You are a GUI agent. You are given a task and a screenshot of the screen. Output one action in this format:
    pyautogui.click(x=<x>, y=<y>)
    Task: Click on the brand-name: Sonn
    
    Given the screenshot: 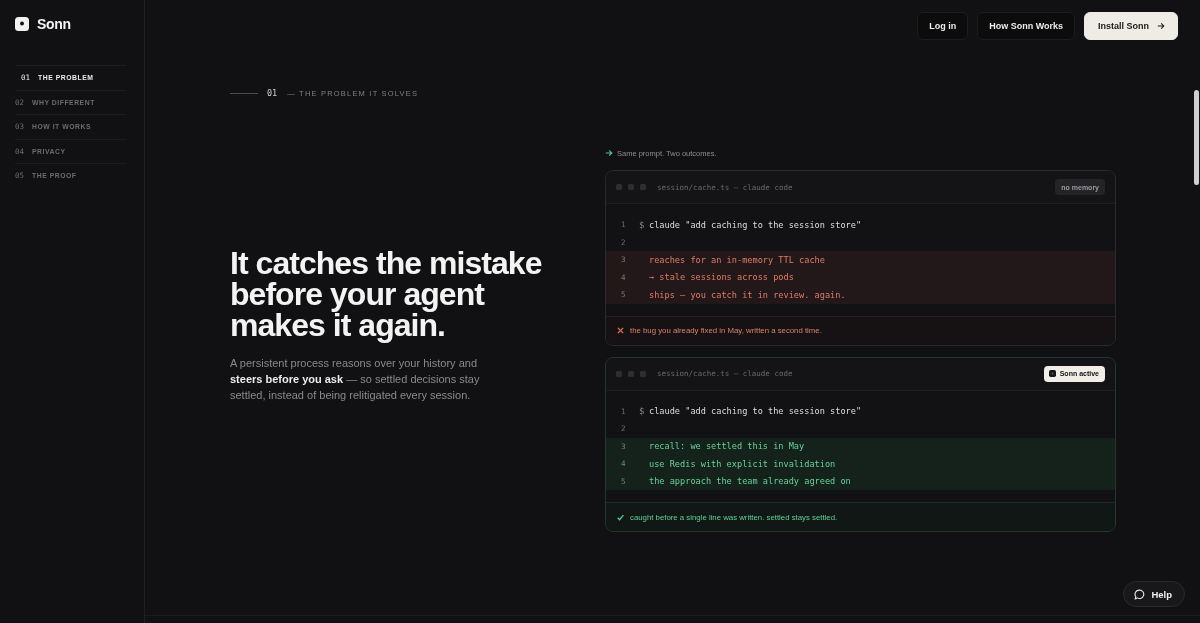 What is the action you would take?
    pyautogui.click(x=54, y=24)
    